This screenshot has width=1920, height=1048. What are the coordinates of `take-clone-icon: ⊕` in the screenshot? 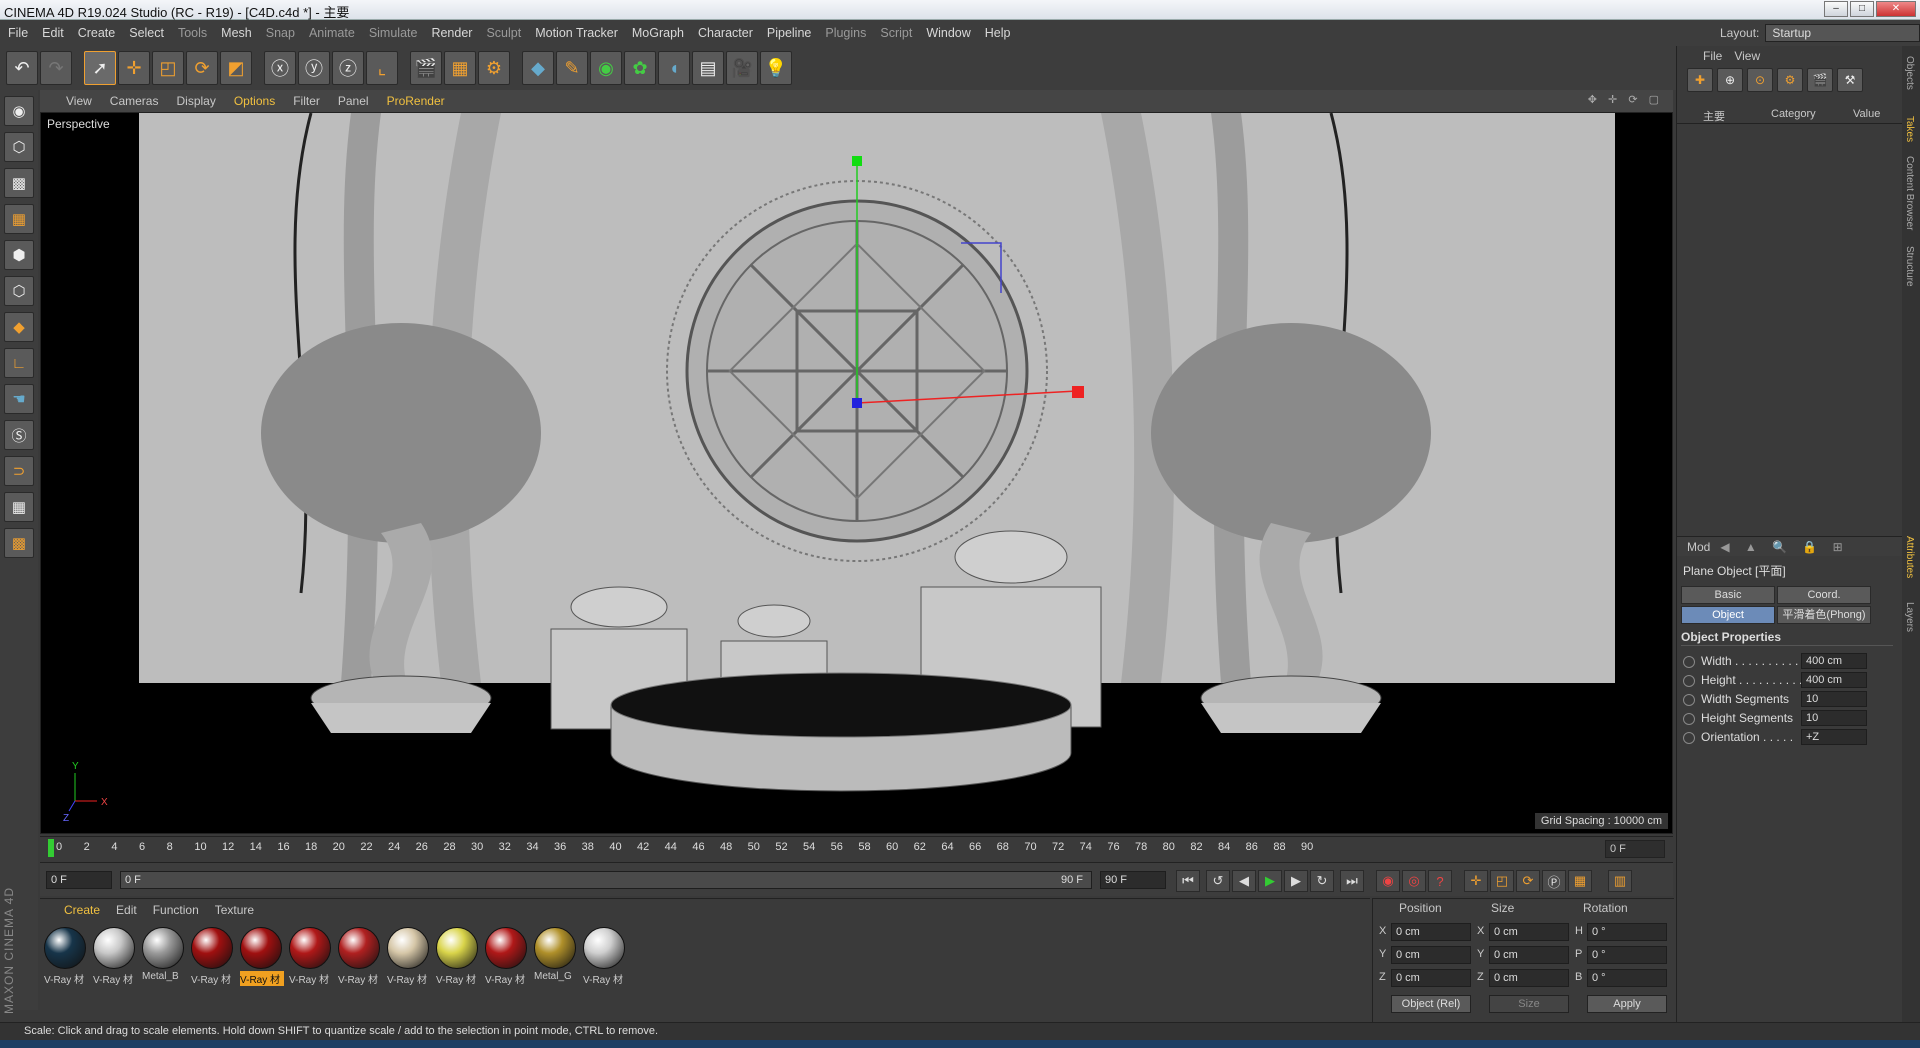 It's located at (1730, 80).